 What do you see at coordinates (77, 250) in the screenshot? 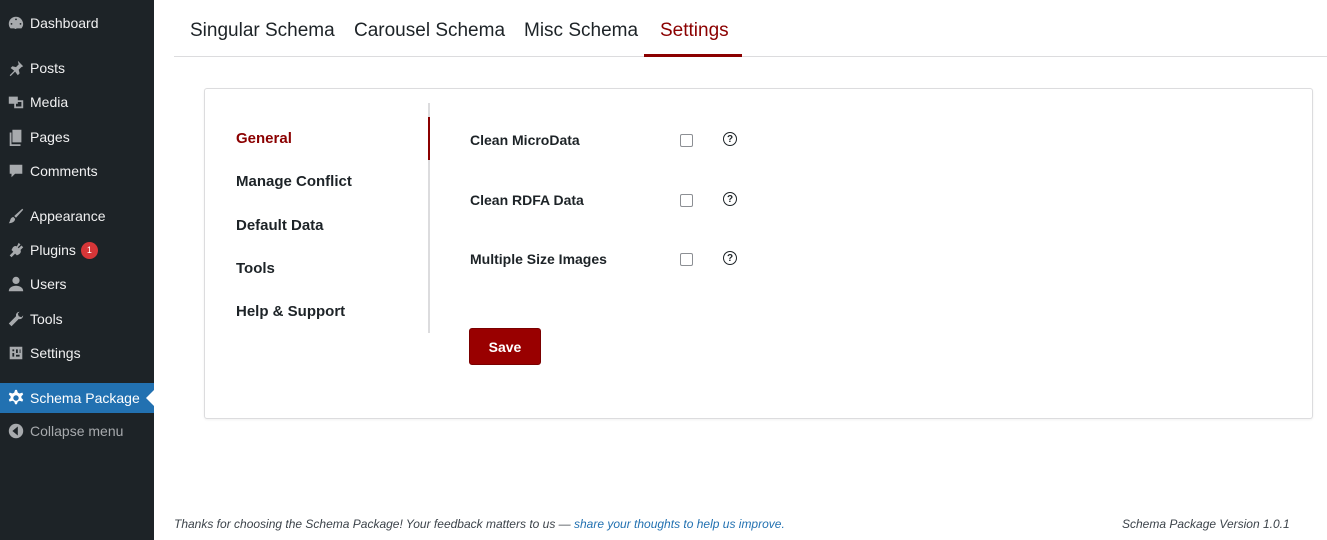
I see `sidebar-item-plugins: Plugins 1` at bounding box center [77, 250].